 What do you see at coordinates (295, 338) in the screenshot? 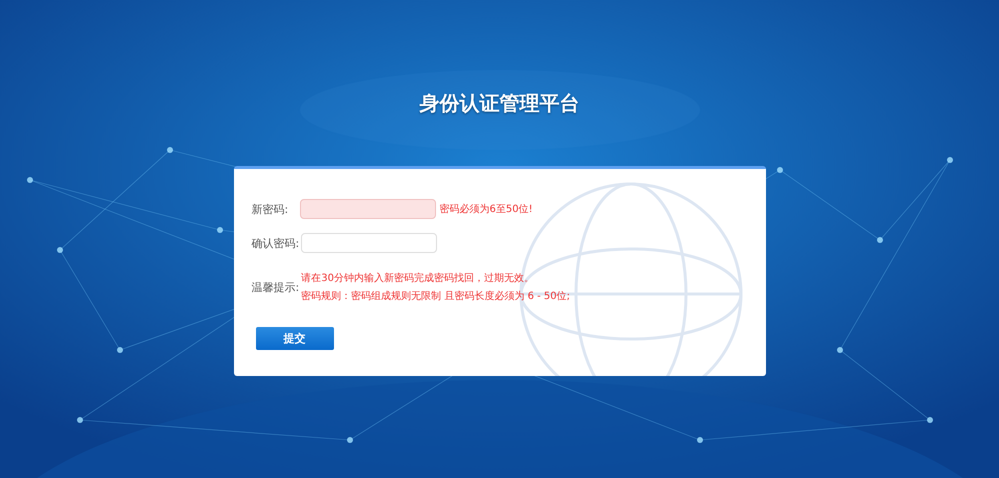
I see `submit-button: 提交` at bounding box center [295, 338].